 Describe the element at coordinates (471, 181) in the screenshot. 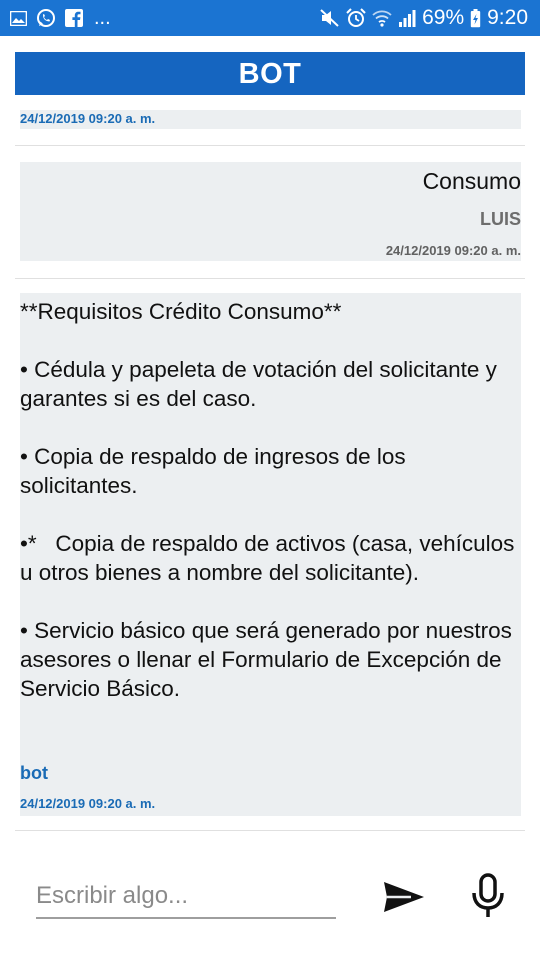

I see `user-message-text: Consumo` at that location.